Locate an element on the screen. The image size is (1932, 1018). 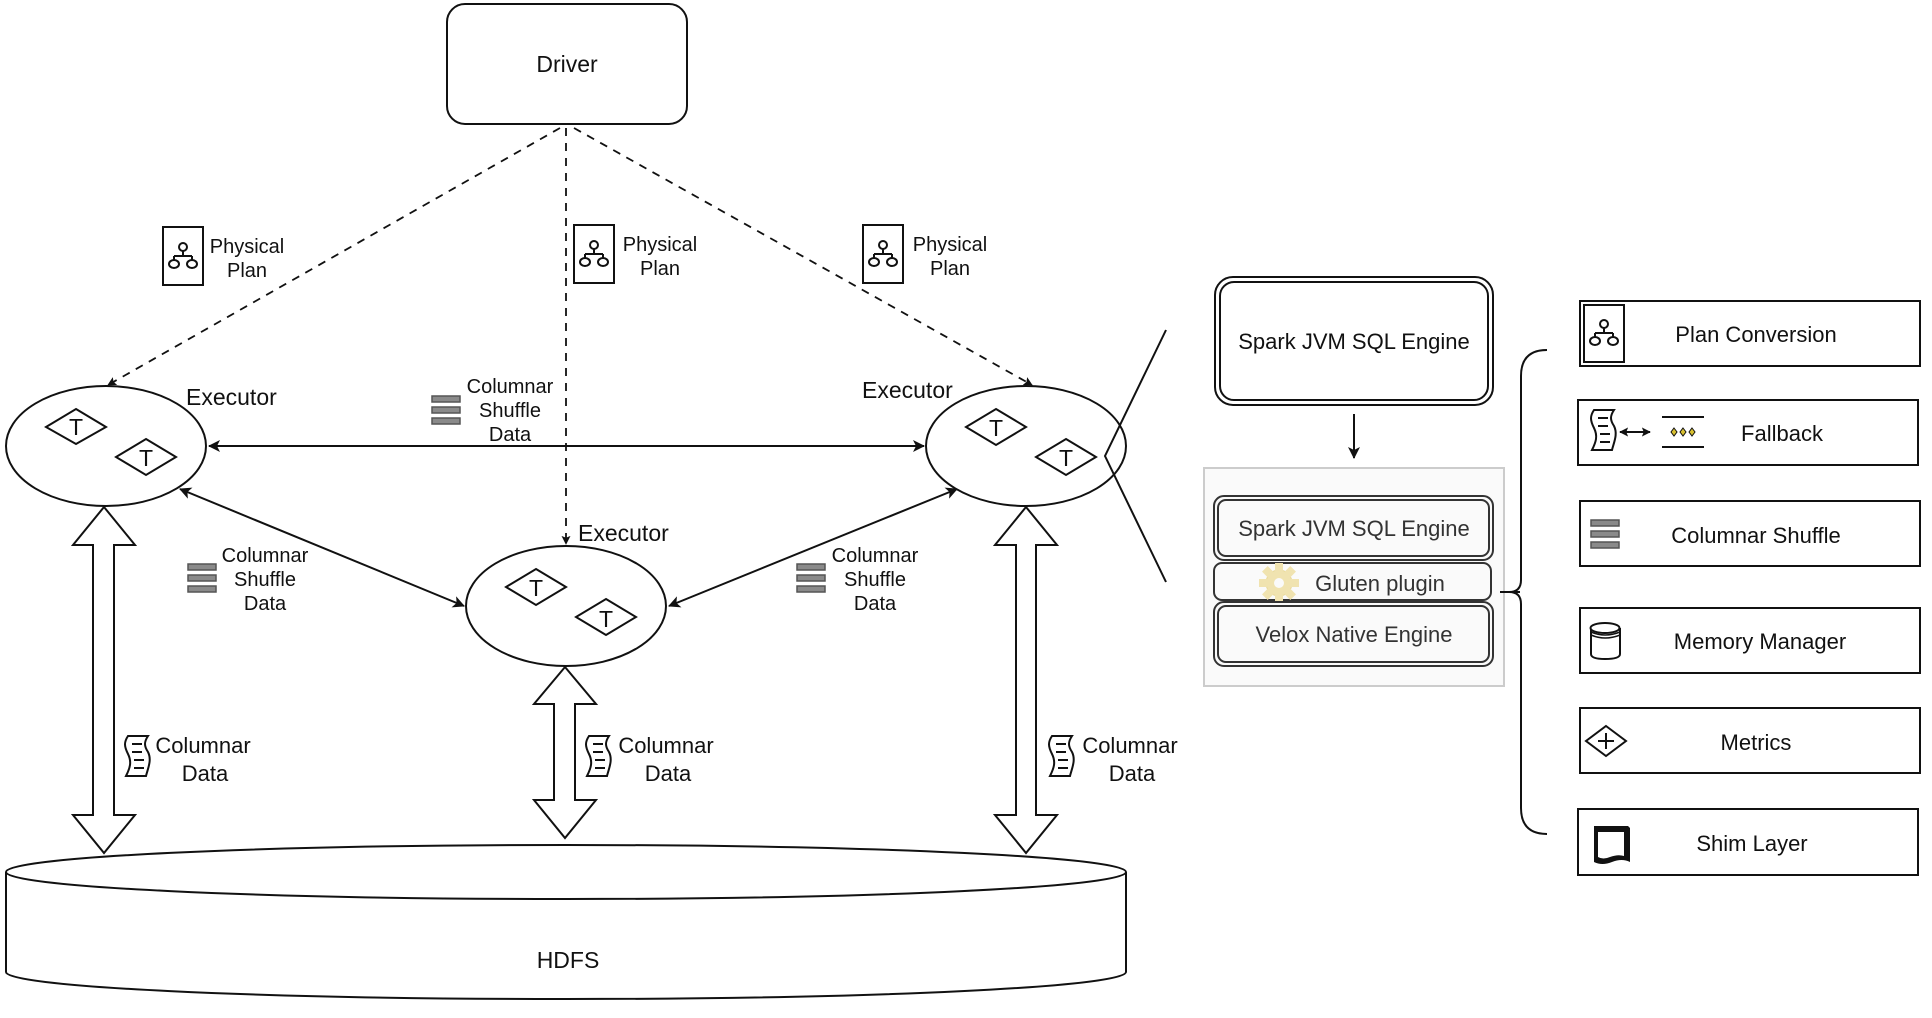
driver-label: Driver is located at coordinates (567, 64).